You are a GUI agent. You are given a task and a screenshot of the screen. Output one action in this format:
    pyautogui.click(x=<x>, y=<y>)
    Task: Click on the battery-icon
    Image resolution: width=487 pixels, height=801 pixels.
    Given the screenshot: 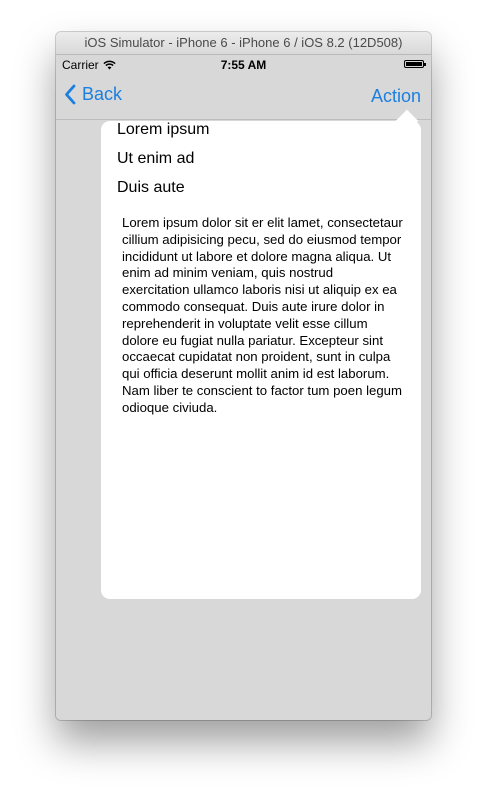 What is the action you would take?
    pyautogui.click(x=415, y=64)
    